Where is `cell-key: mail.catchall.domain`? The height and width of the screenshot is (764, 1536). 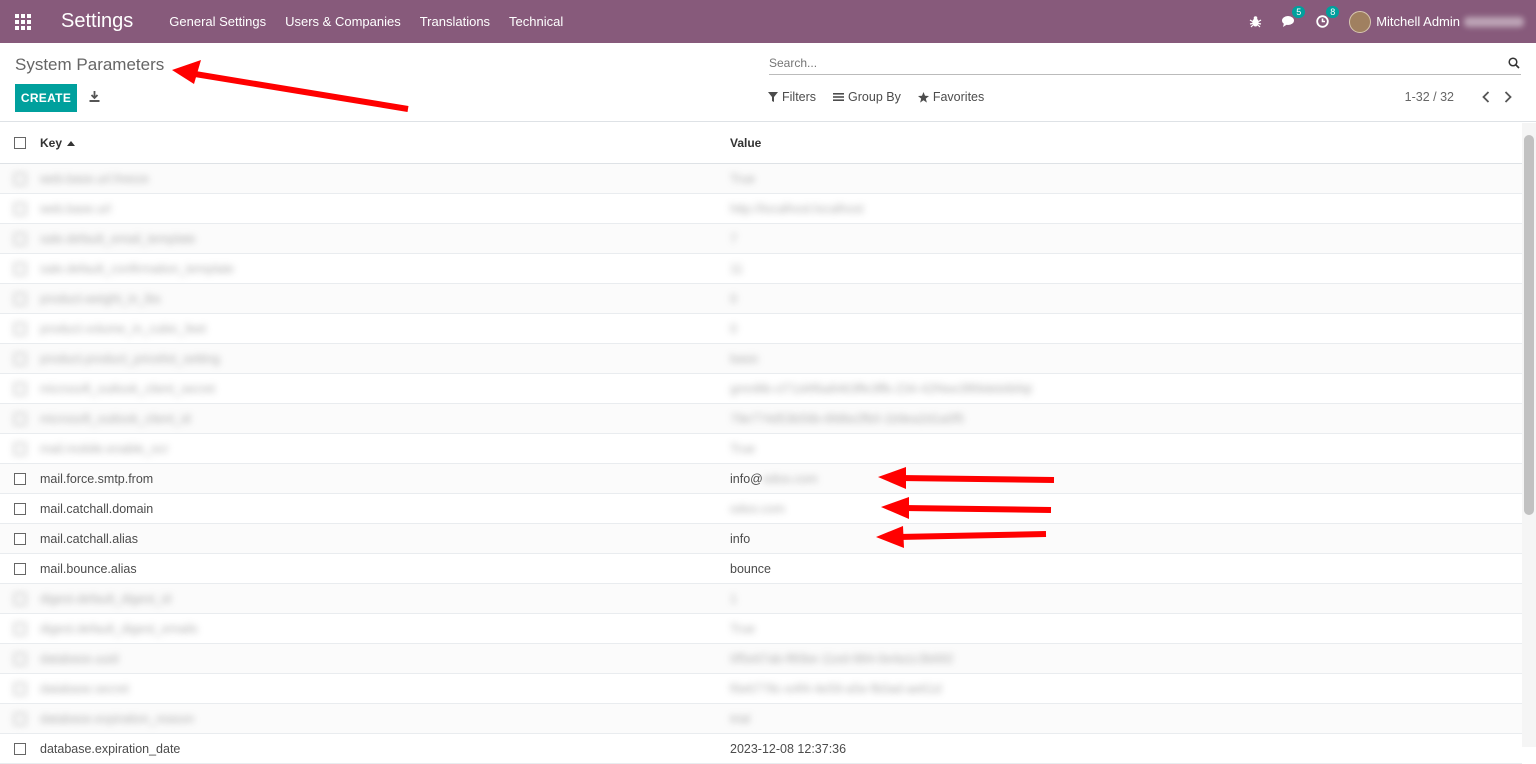
cell-key: mail.catchall.domain is located at coordinates (97, 508).